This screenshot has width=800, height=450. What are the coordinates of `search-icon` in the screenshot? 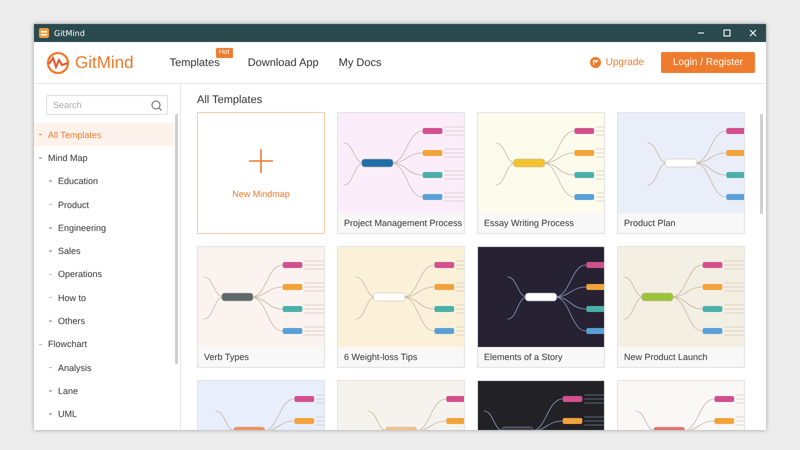 It's located at (156, 105).